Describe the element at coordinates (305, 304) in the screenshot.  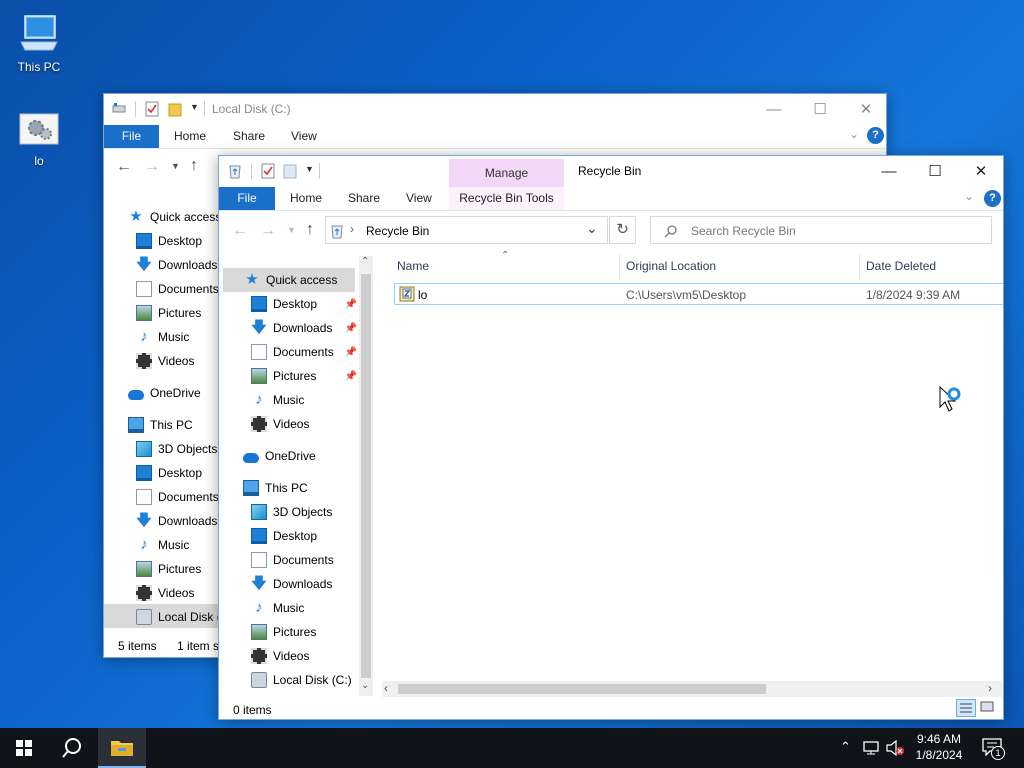
I see `nav-item: Desktop 📌` at that location.